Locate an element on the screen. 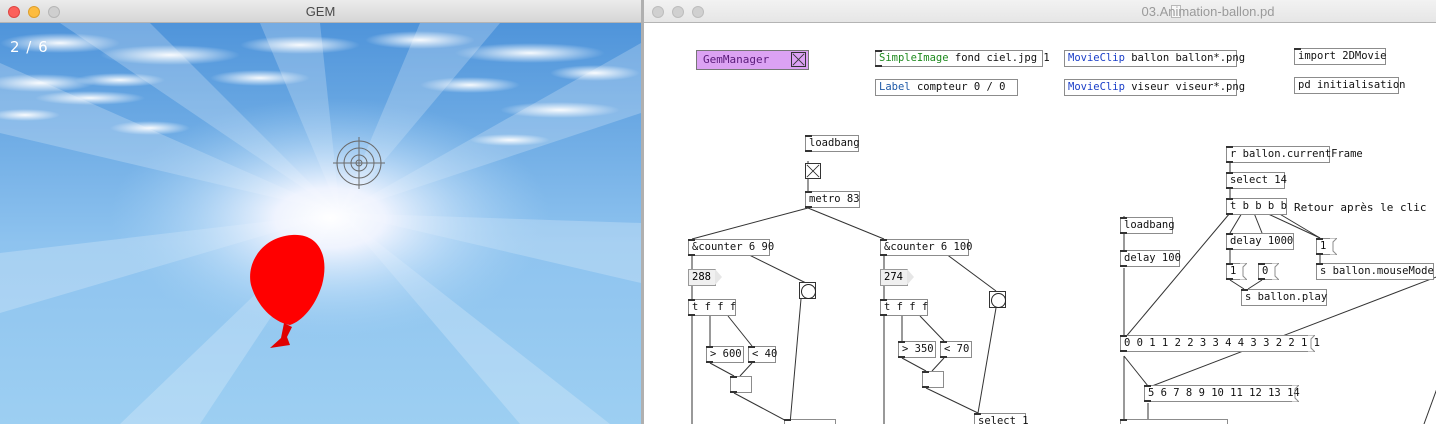 This screenshot has height=424, width=1436. simpleimage-keyword: SimpleImage is located at coordinates (914, 58).